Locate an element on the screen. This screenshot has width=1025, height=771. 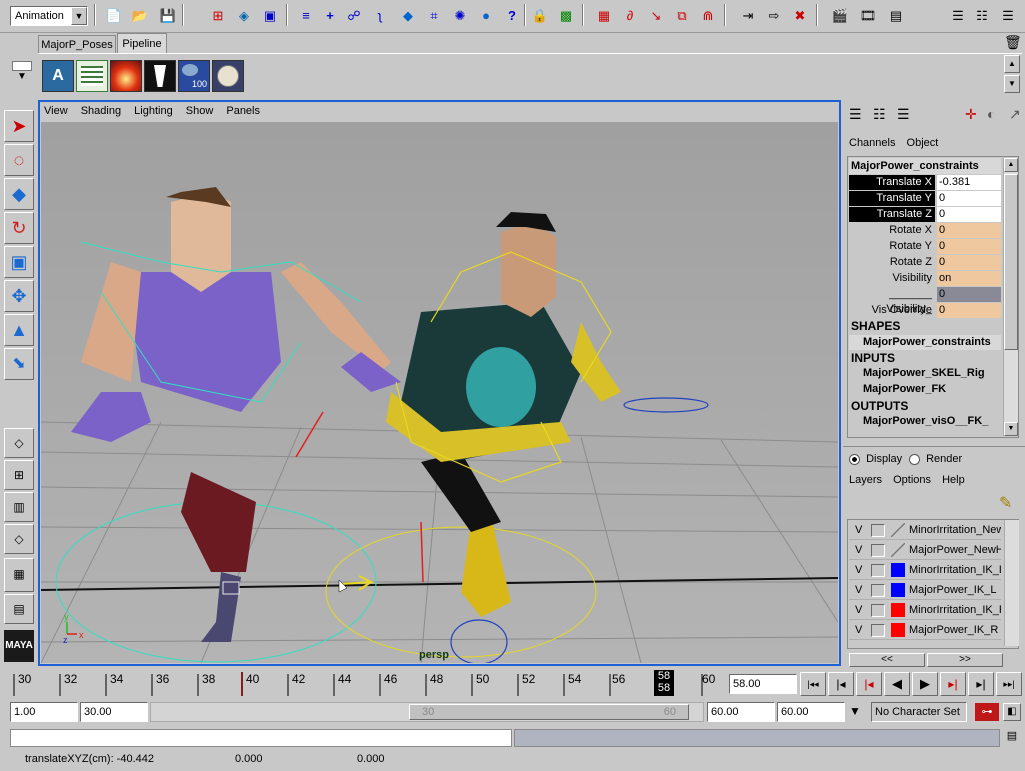
shelf-button-character-icon: A is located at coordinates (58, 76).